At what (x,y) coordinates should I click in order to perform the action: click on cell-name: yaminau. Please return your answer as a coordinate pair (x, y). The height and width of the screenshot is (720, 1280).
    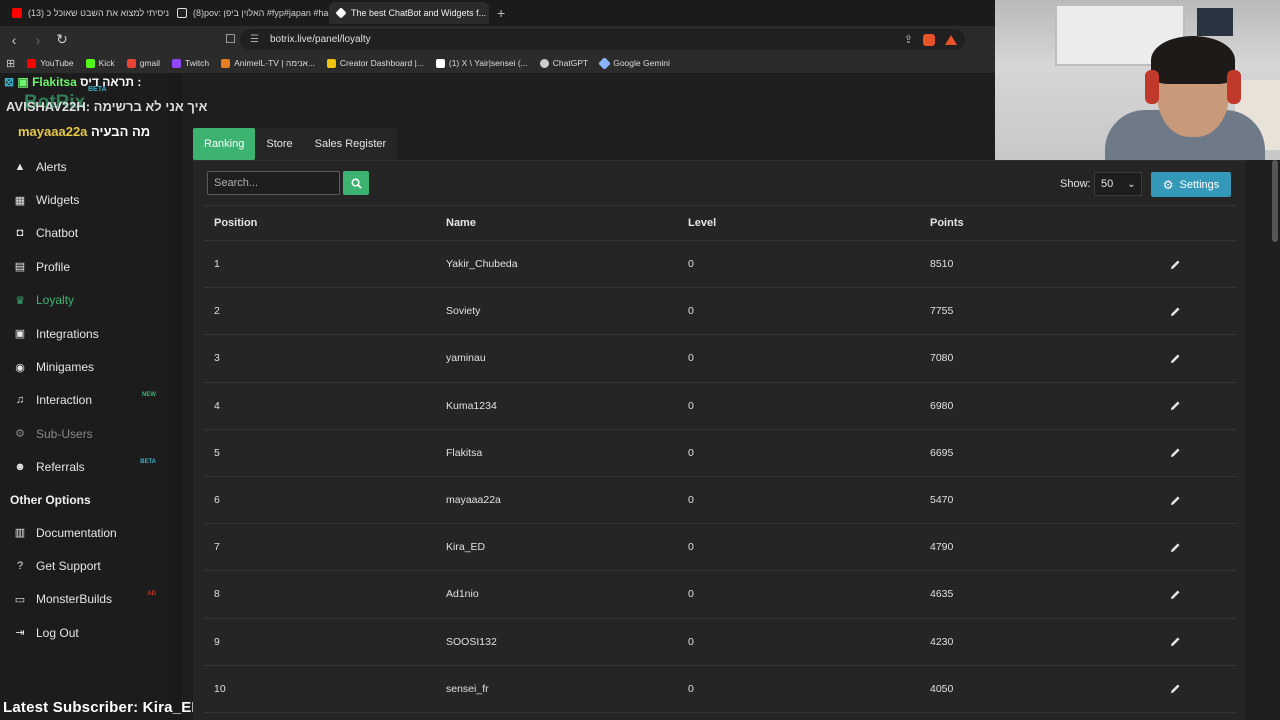
    Looking at the image, I should click on (466, 358).